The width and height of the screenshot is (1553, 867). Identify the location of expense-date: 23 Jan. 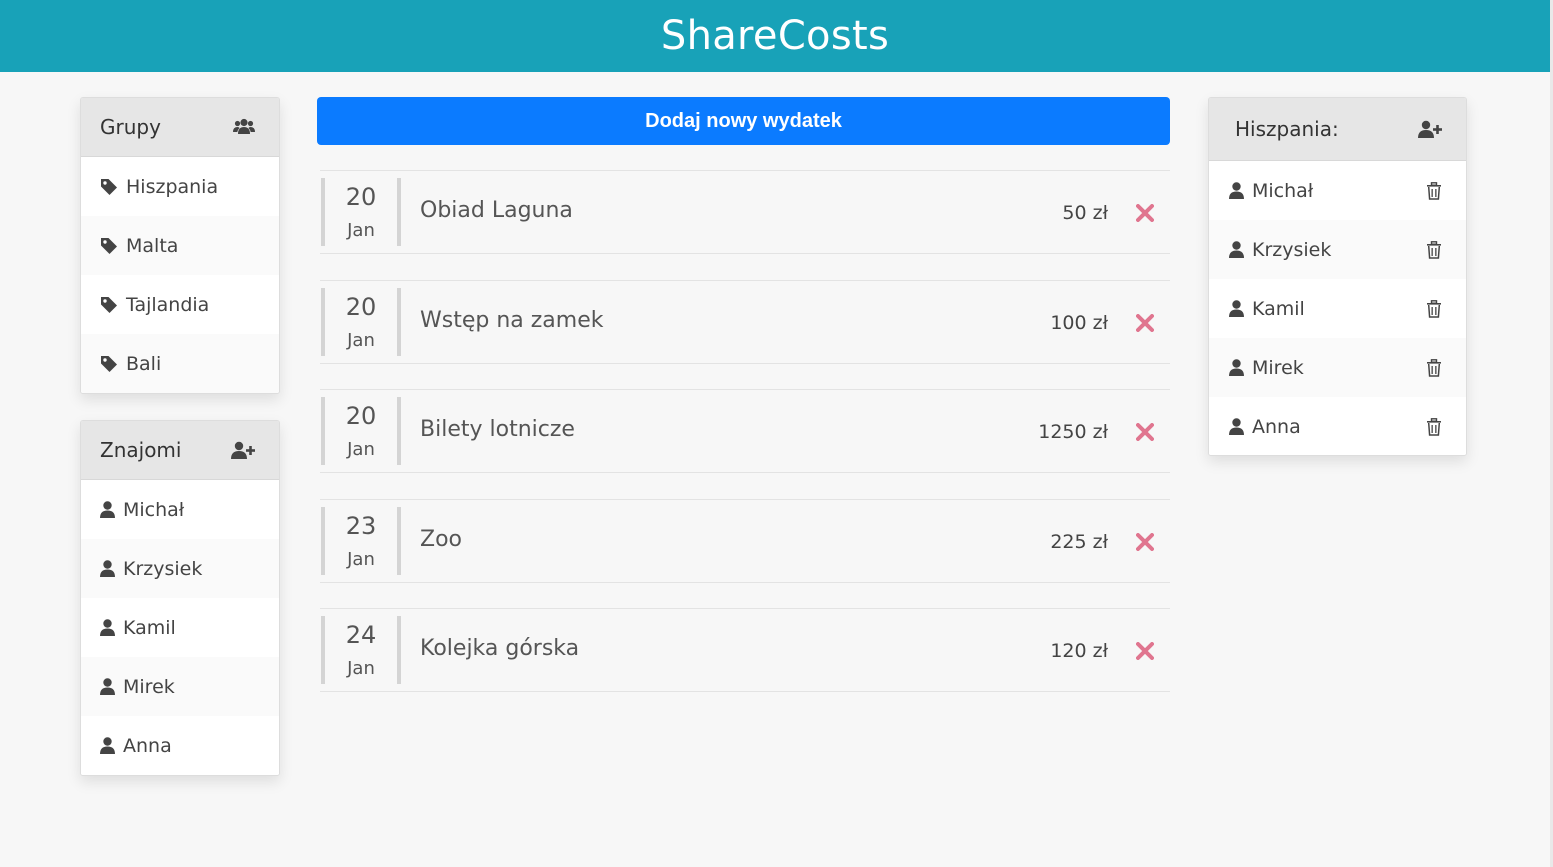
(361, 540).